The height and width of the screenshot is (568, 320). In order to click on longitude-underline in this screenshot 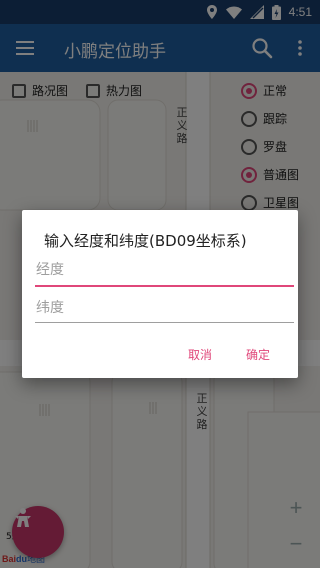, I will do `click(164, 286)`.